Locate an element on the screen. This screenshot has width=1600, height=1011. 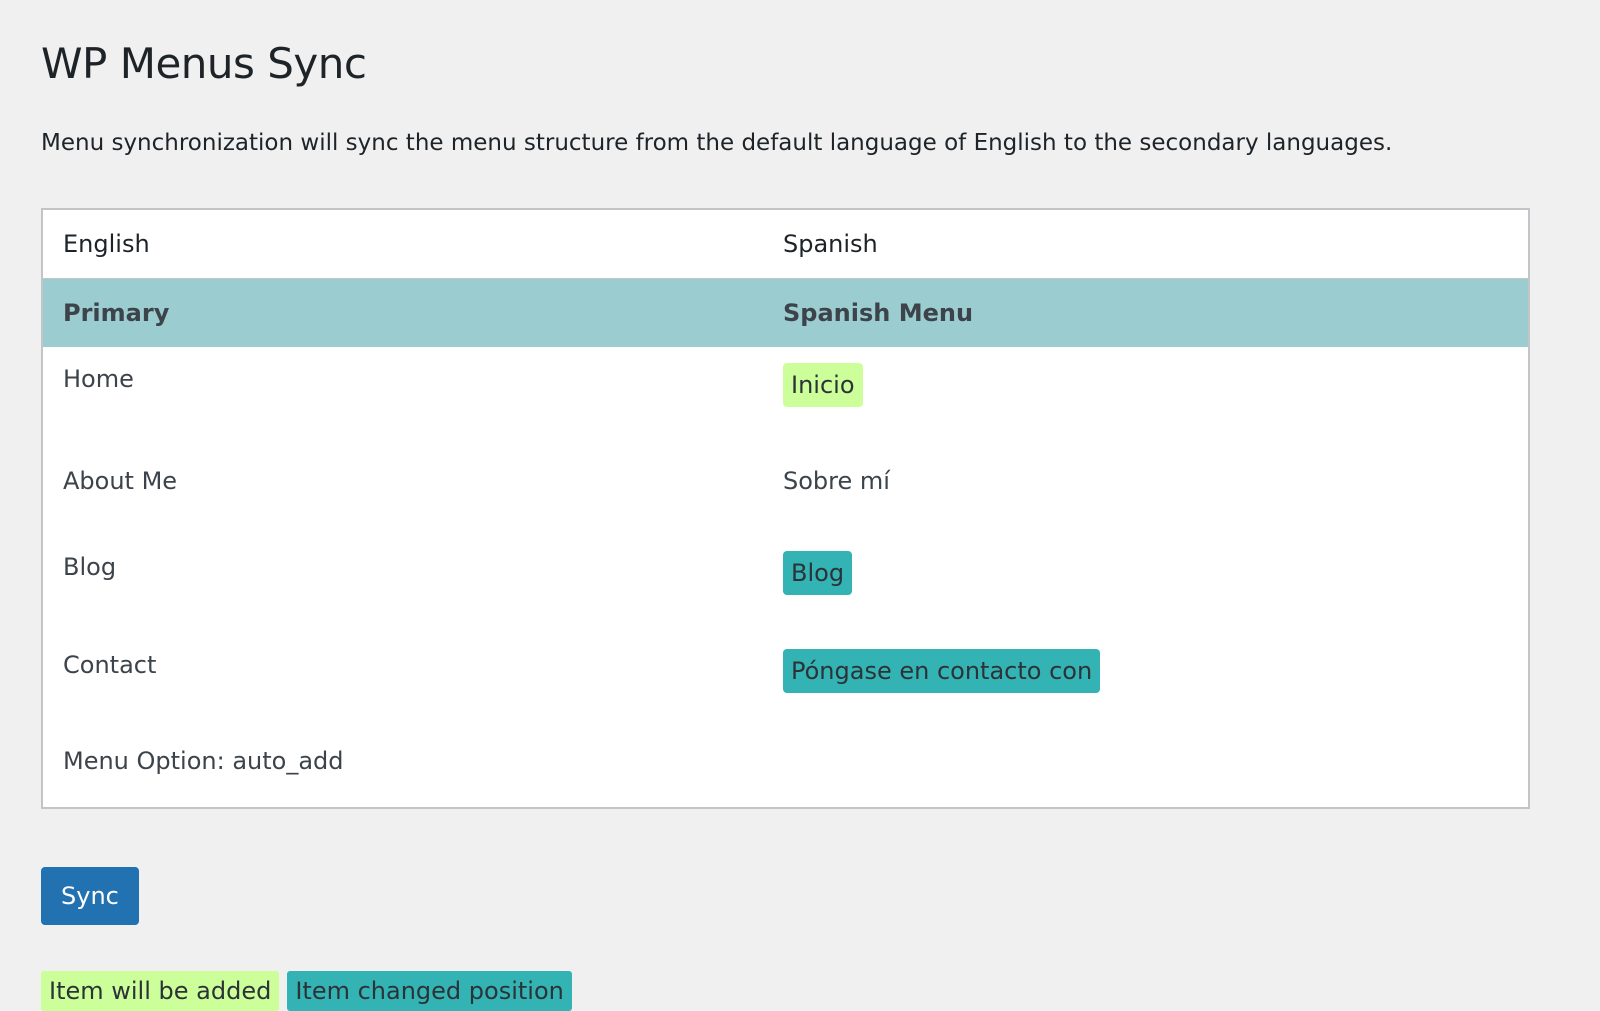
table-row: Contact Póngase en contacto con is located at coordinates (785, 681).